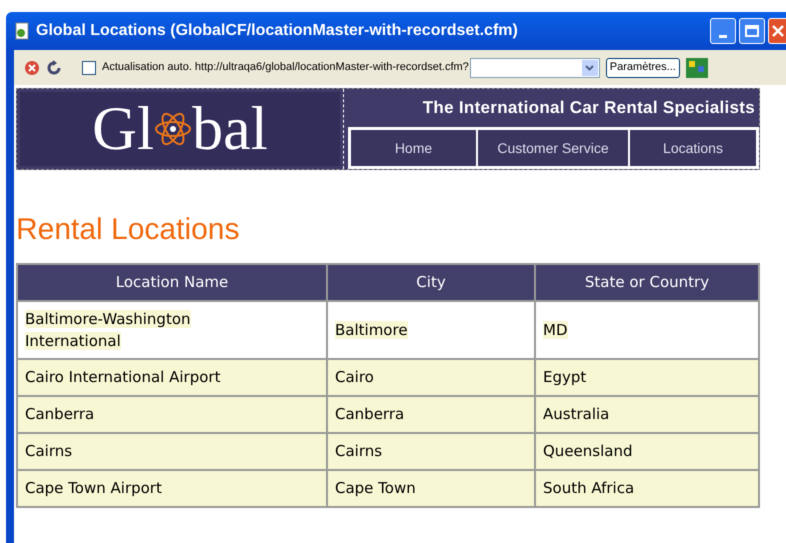 The image size is (786, 543). Describe the element at coordinates (553, 148) in the screenshot. I see `nav-link: Customer Service` at that location.